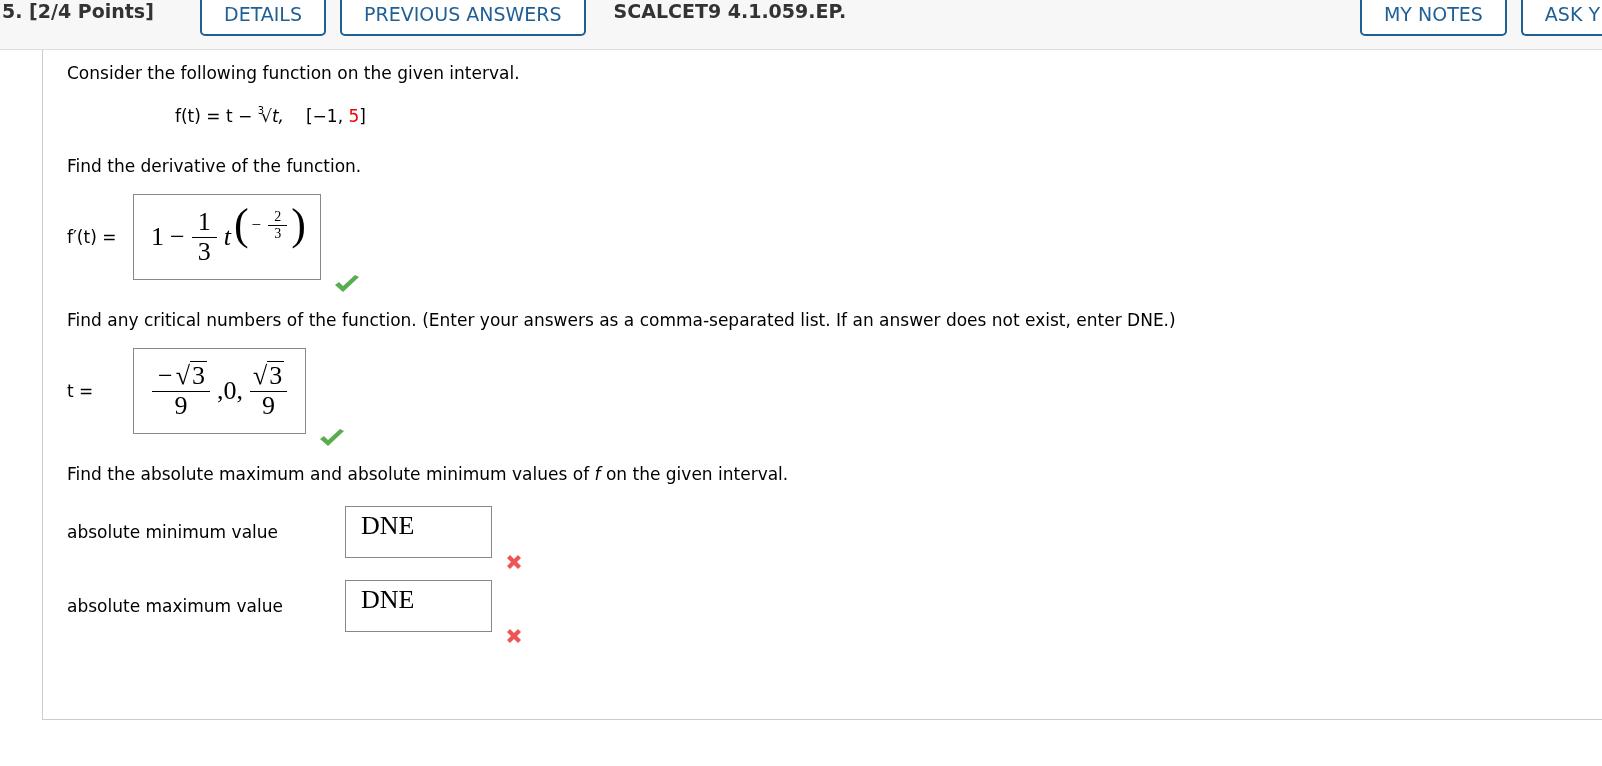 The height and width of the screenshot is (766, 1602). I want to click on answer-label: f′(t) =, so click(92, 237).